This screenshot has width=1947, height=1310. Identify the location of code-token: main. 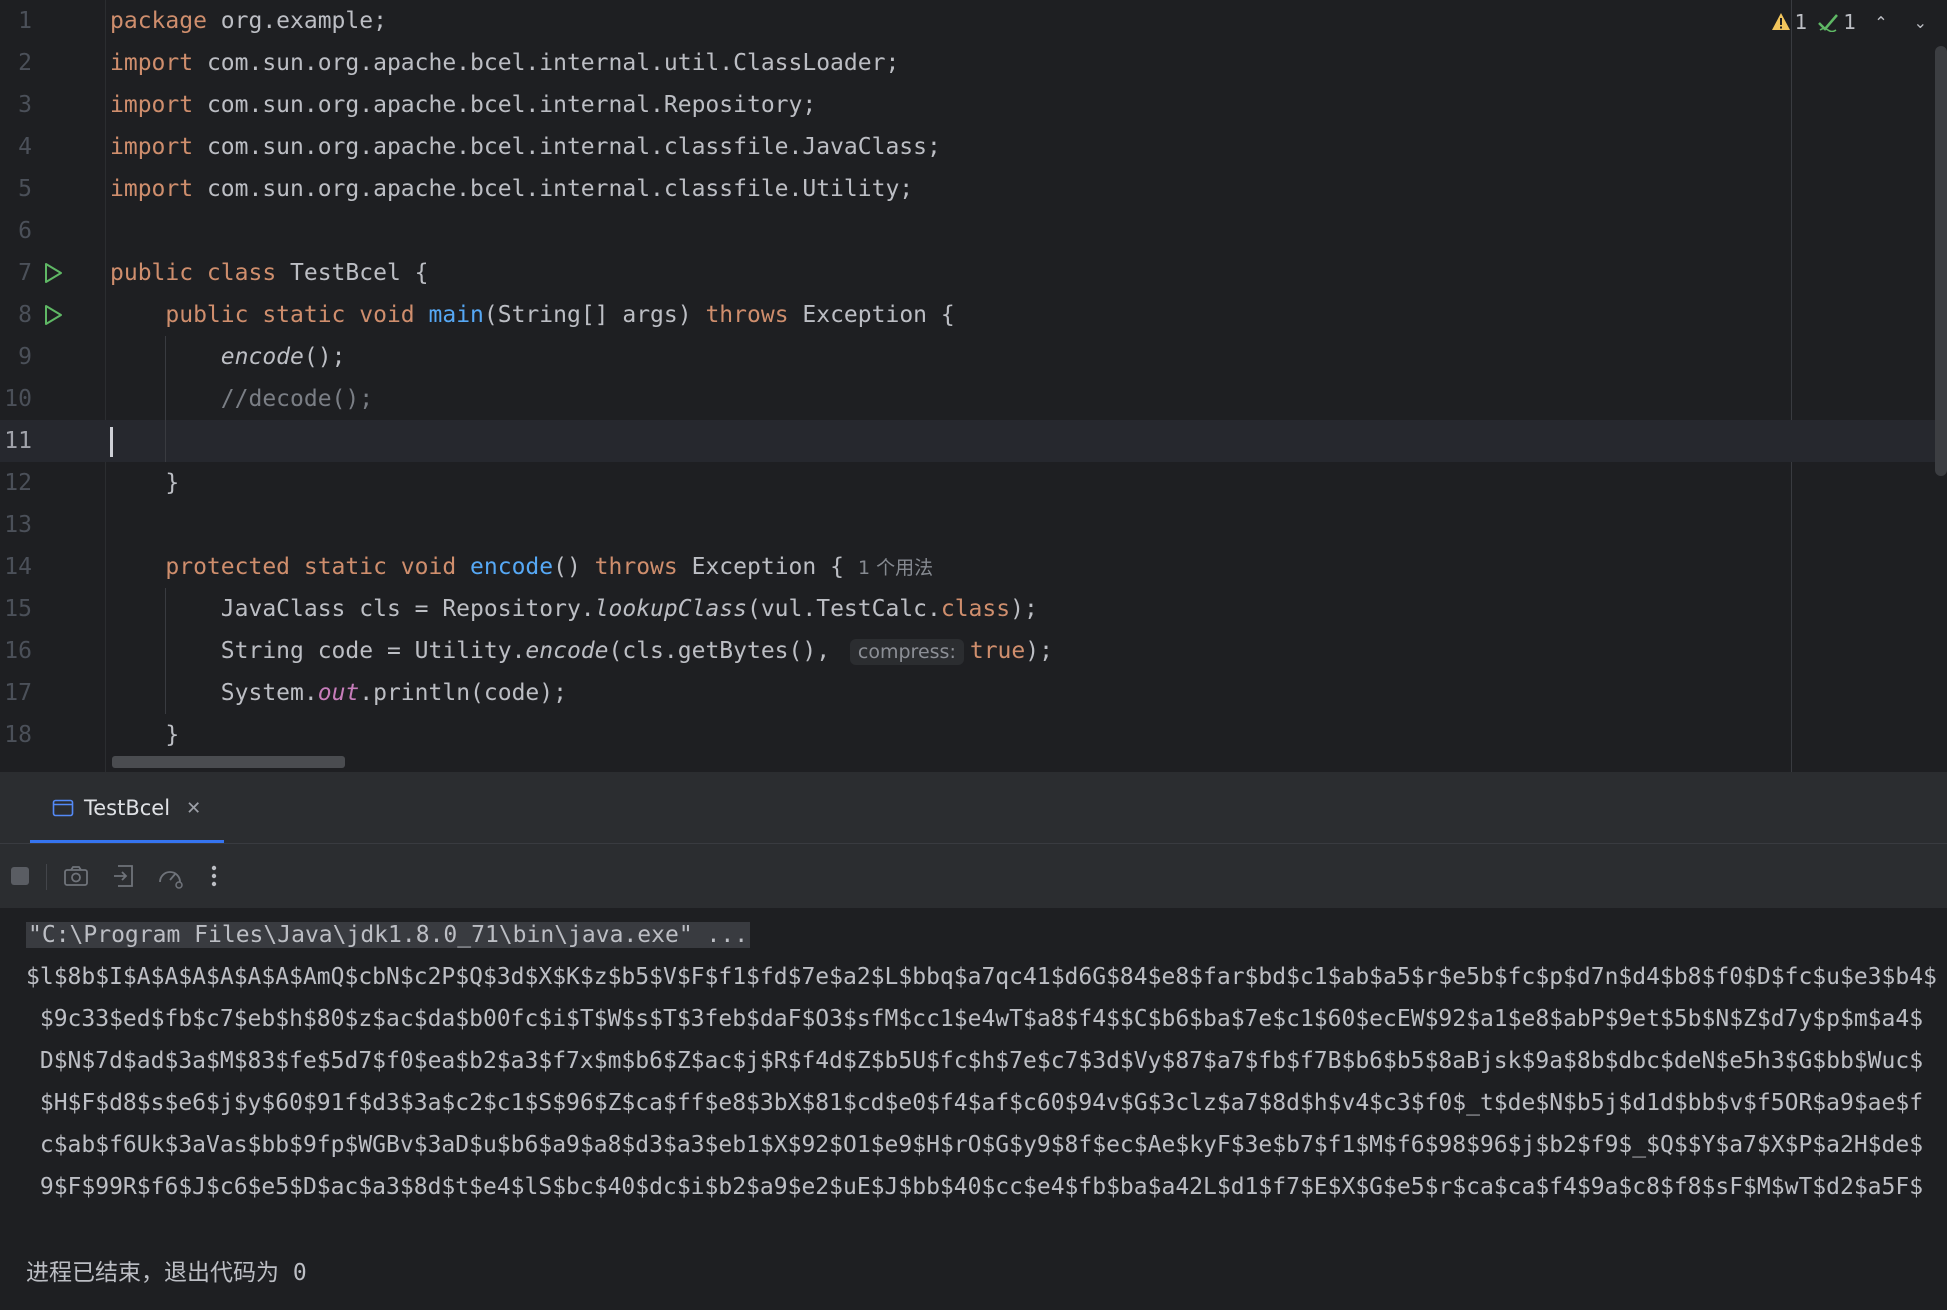
(456, 315).